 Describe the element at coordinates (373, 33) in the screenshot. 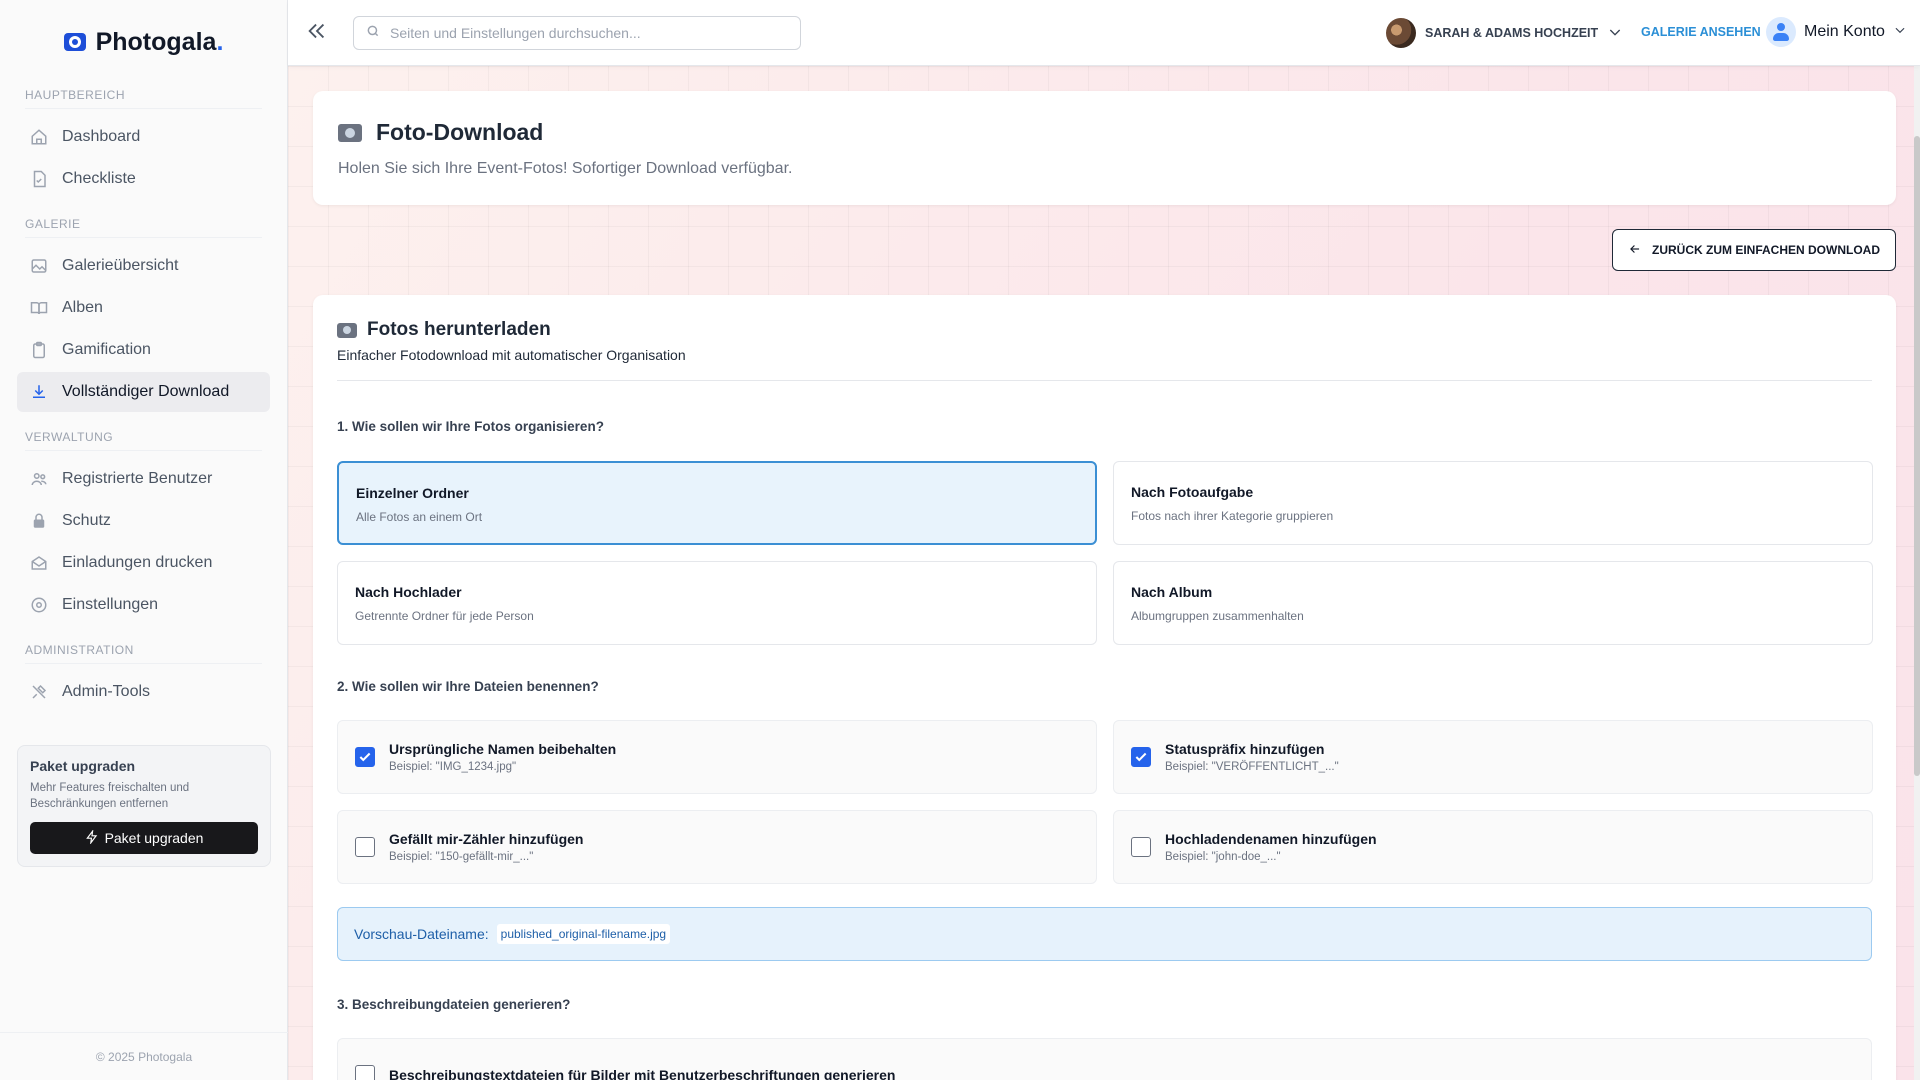

I see `search-icon` at that location.